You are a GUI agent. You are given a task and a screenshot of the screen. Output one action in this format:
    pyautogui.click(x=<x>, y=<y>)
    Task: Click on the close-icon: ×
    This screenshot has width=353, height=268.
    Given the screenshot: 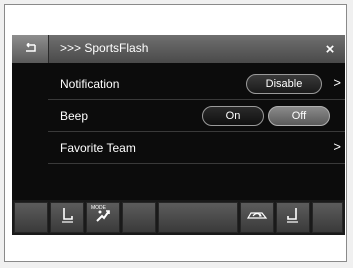 What is the action you would take?
    pyautogui.click(x=330, y=49)
    